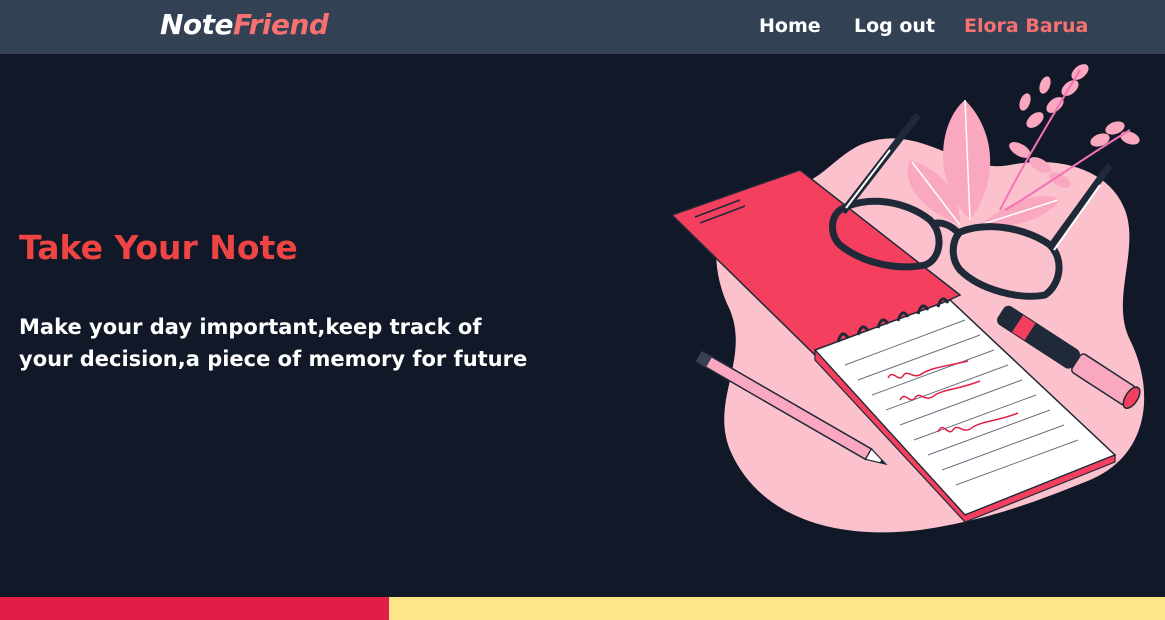 The width and height of the screenshot is (1165, 620). I want to click on logo-friend: Friend, so click(281, 24).